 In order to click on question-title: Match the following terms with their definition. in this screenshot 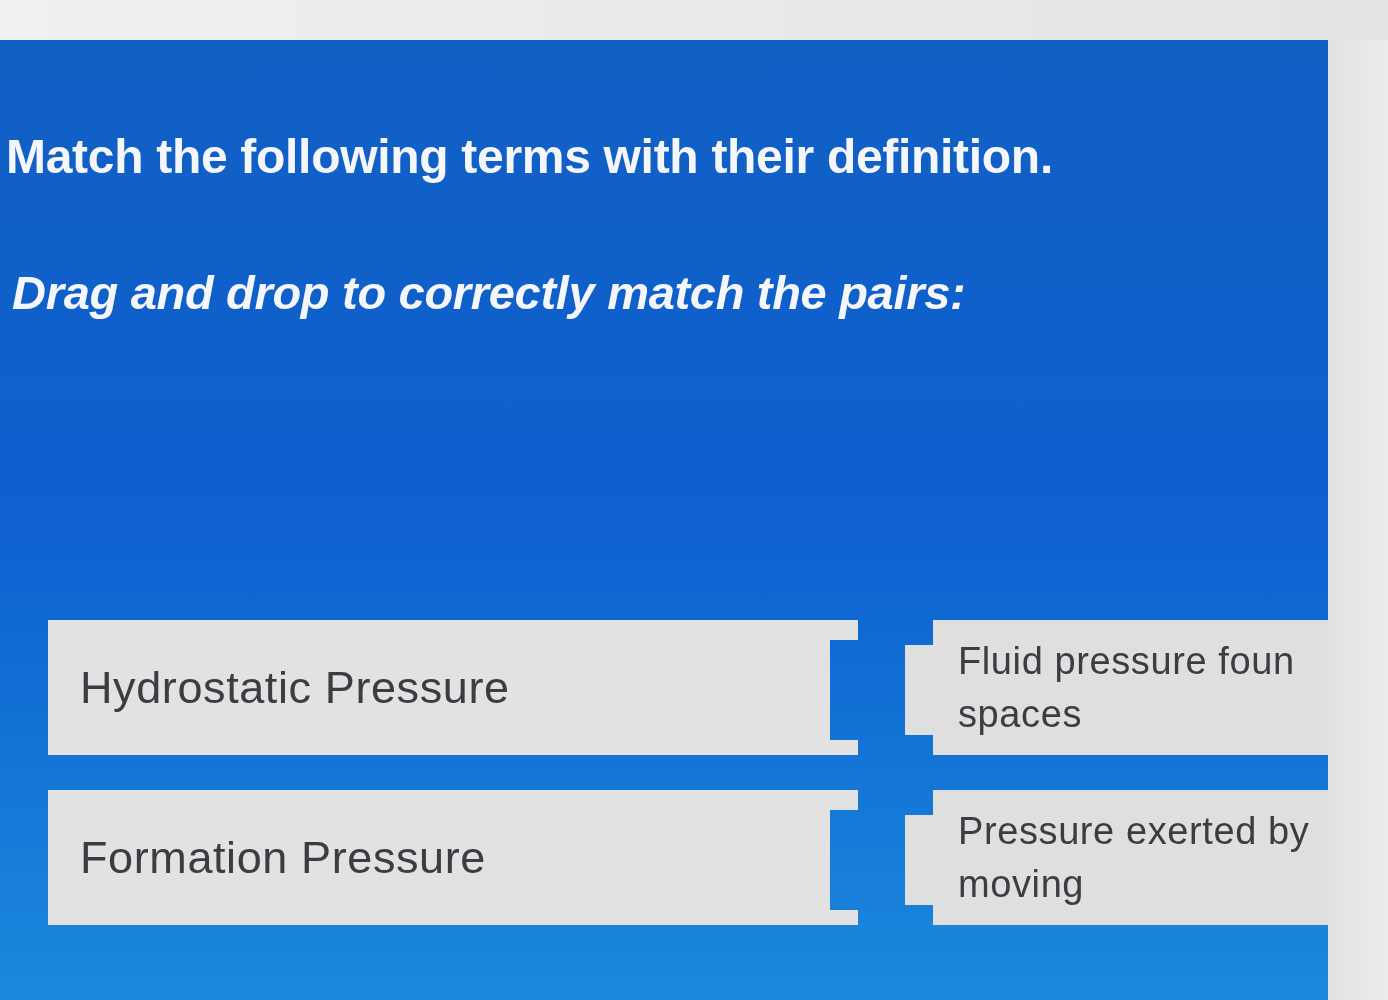, I will do `click(529, 157)`.